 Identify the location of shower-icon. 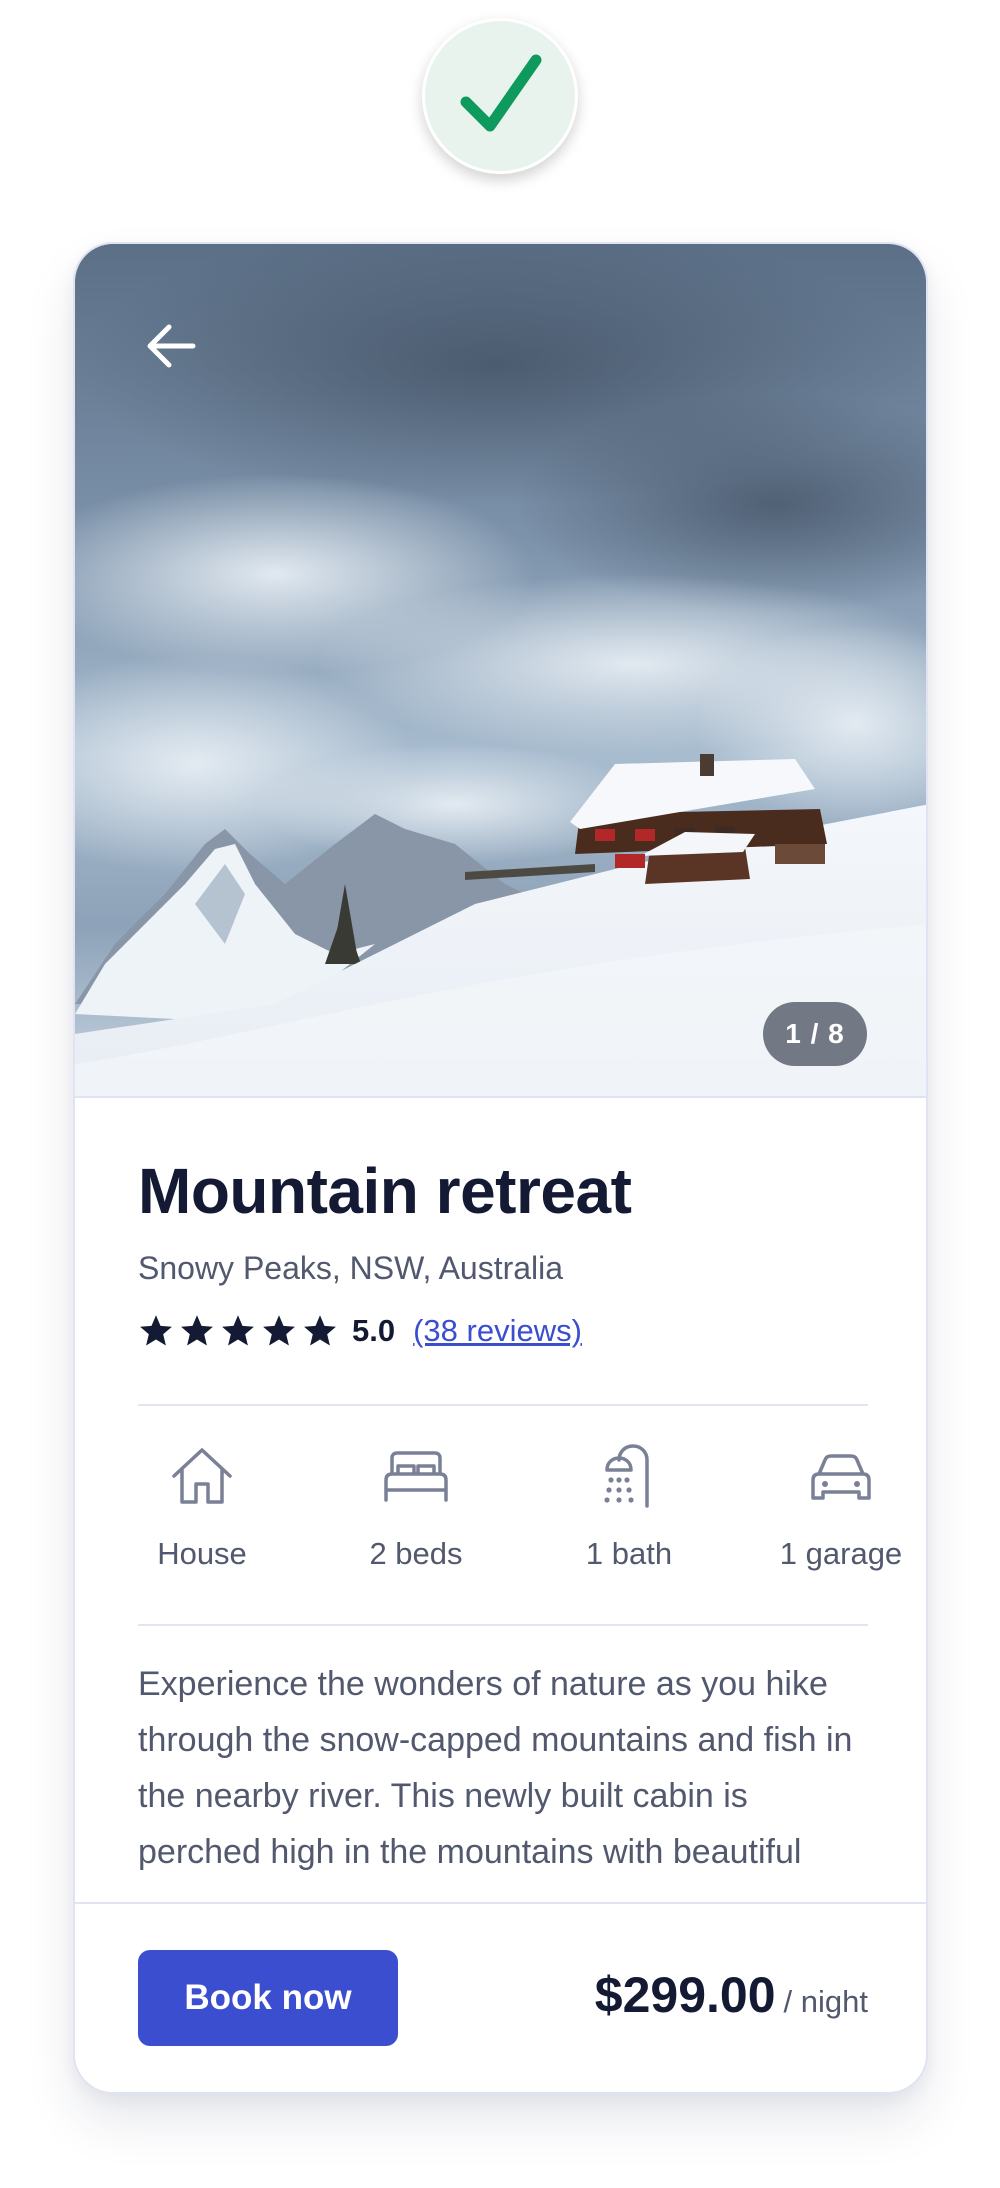
(626, 1476).